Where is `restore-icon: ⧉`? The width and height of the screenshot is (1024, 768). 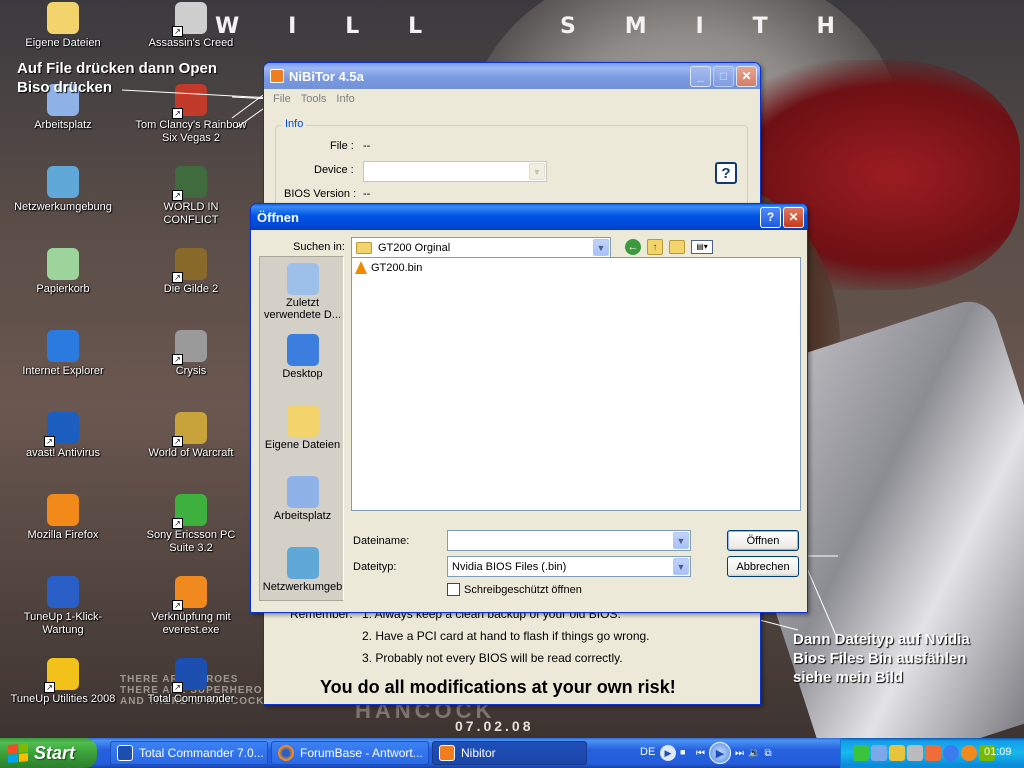
restore-icon: ⧉ is located at coordinates (767, 753).